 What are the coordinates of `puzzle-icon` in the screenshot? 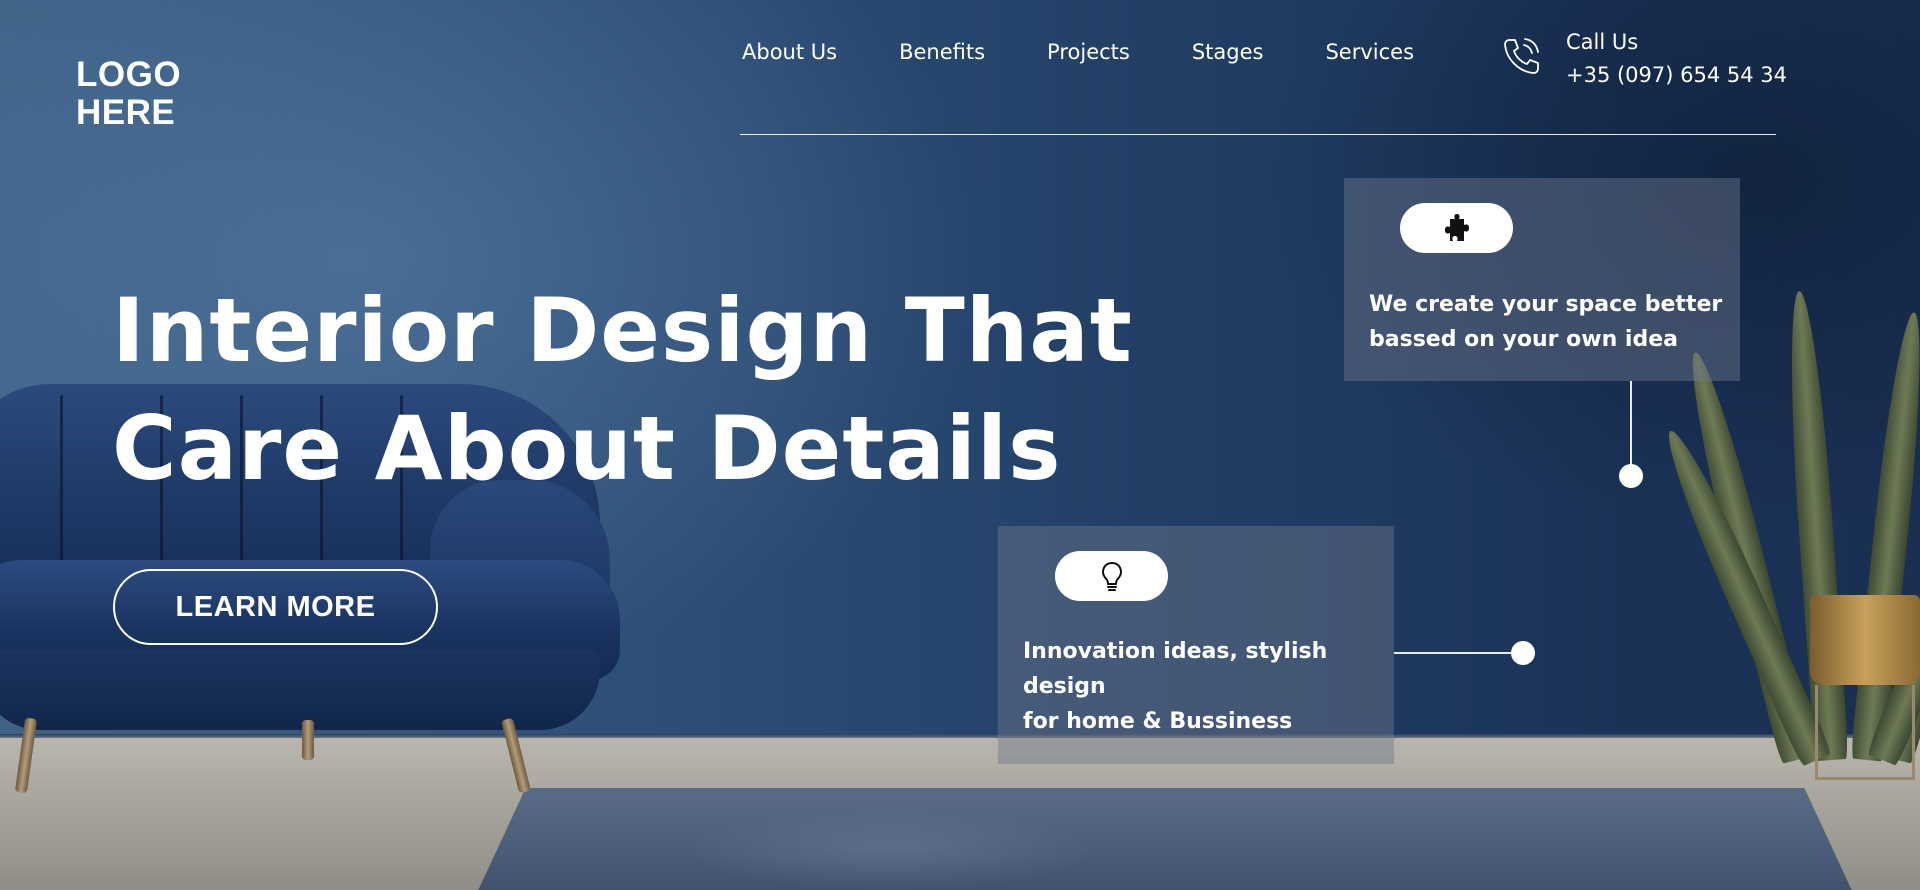 It's located at (1456, 227).